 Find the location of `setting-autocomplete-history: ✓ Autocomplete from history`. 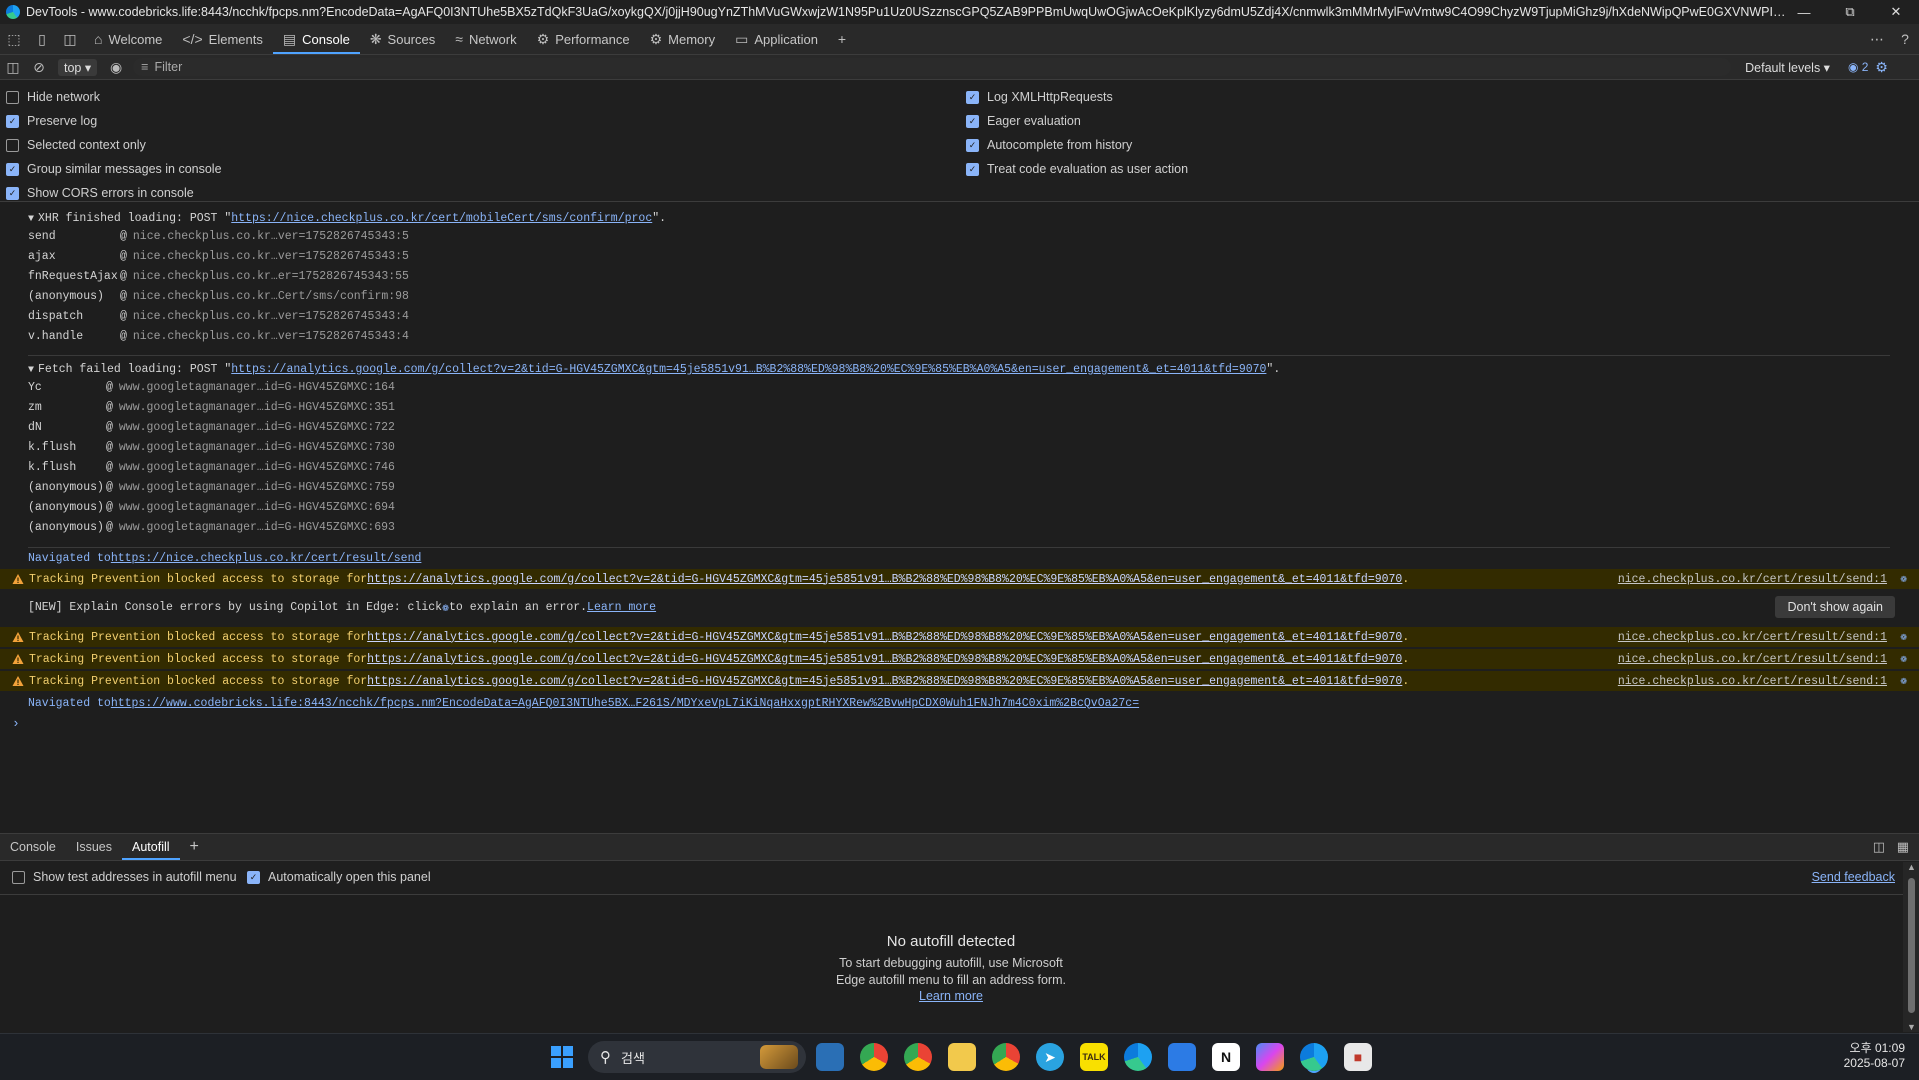

setting-autocomplete-history: ✓ Autocomplete from history is located at coordinates (1077, 145).